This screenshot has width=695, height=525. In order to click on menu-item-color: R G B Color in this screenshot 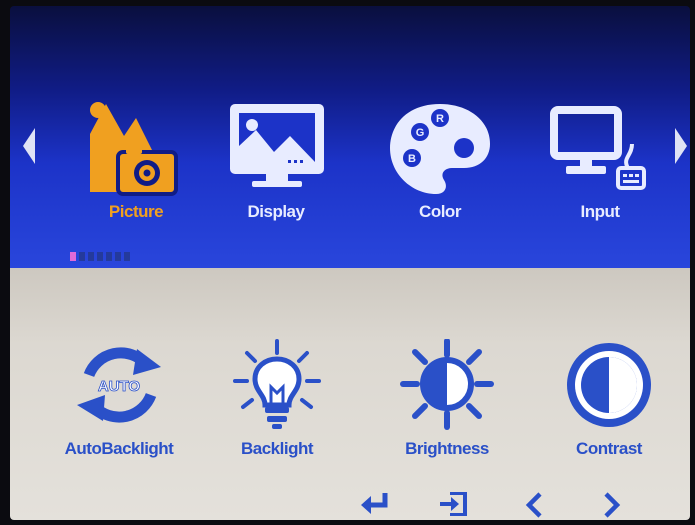, I will do `click(440, 165)`.